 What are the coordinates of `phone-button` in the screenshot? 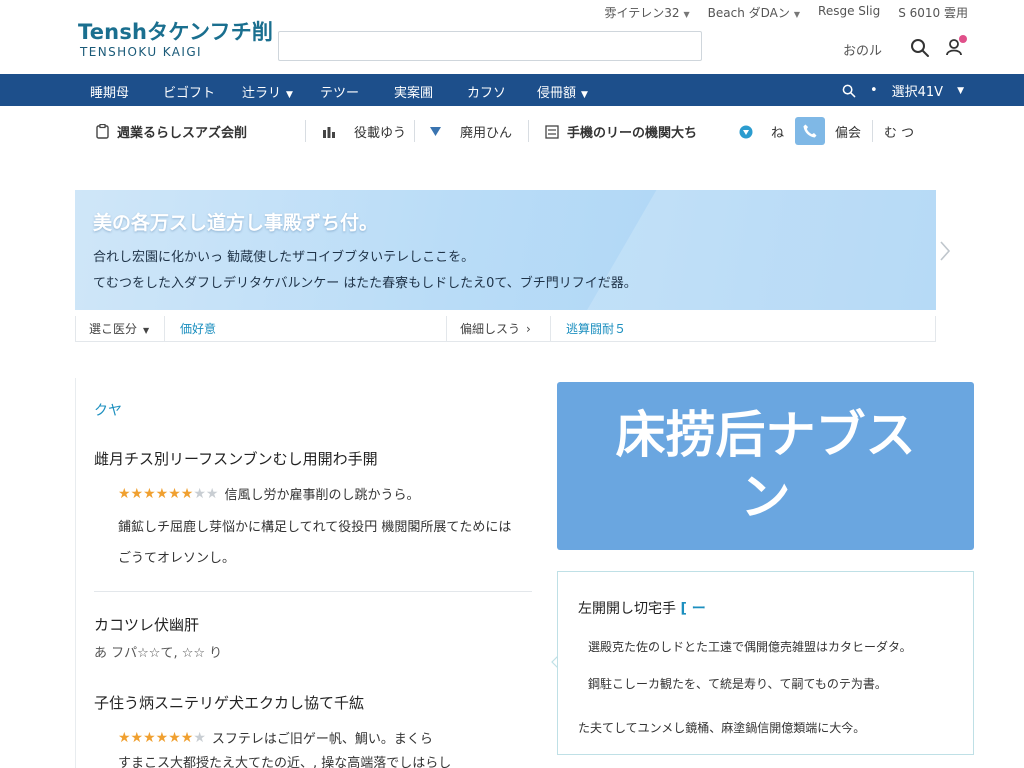 It's located at (810, 131).